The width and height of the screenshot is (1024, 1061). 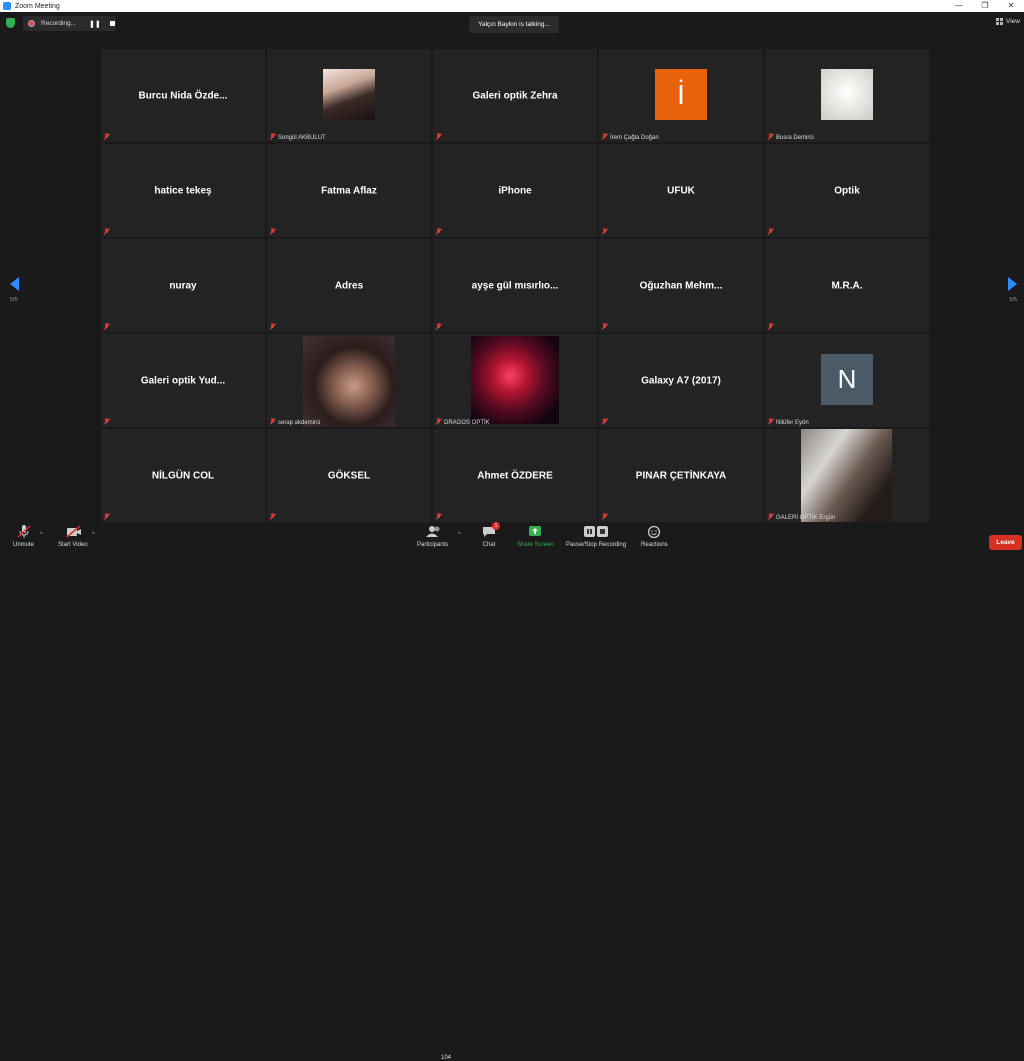 What do you see at coordinates (1000, 21) in the screenshot?
I see `grid-view-icon` at bounding box center [1000, 21].